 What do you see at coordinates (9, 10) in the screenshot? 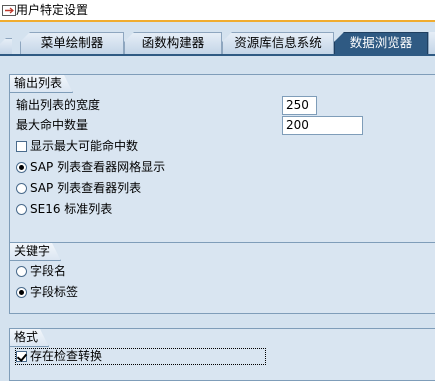
I see `window-menu-icon` at bounding box center [9, 10].